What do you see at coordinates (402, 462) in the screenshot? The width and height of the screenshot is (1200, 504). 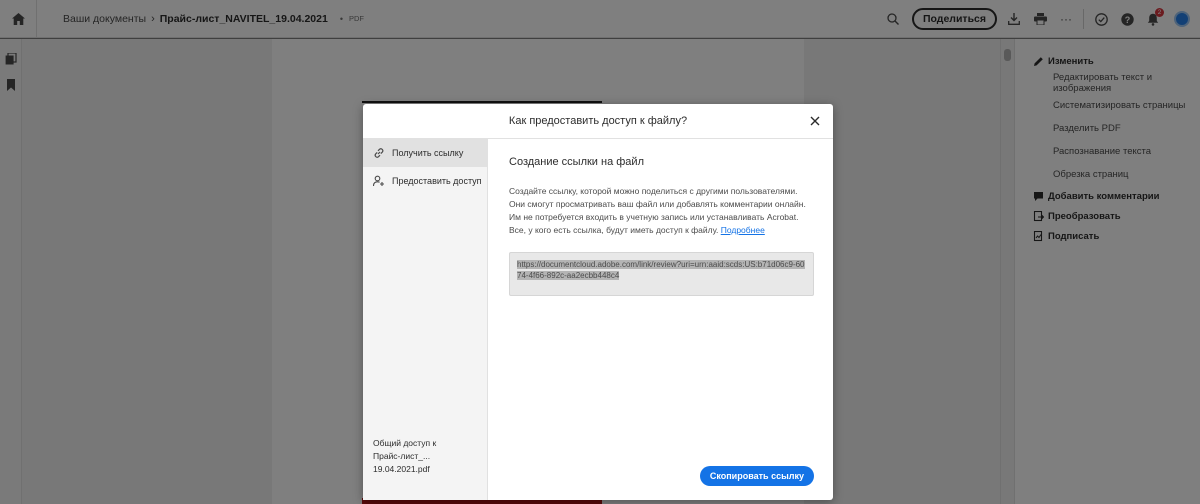 I see `shared-file-name: Прайс-лист_... 19.04.2021.pdf` at bounding box center [402, 462].